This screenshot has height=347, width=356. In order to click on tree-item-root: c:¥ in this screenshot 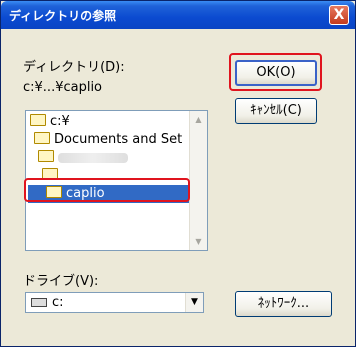, I will do `click(50, 122)`.